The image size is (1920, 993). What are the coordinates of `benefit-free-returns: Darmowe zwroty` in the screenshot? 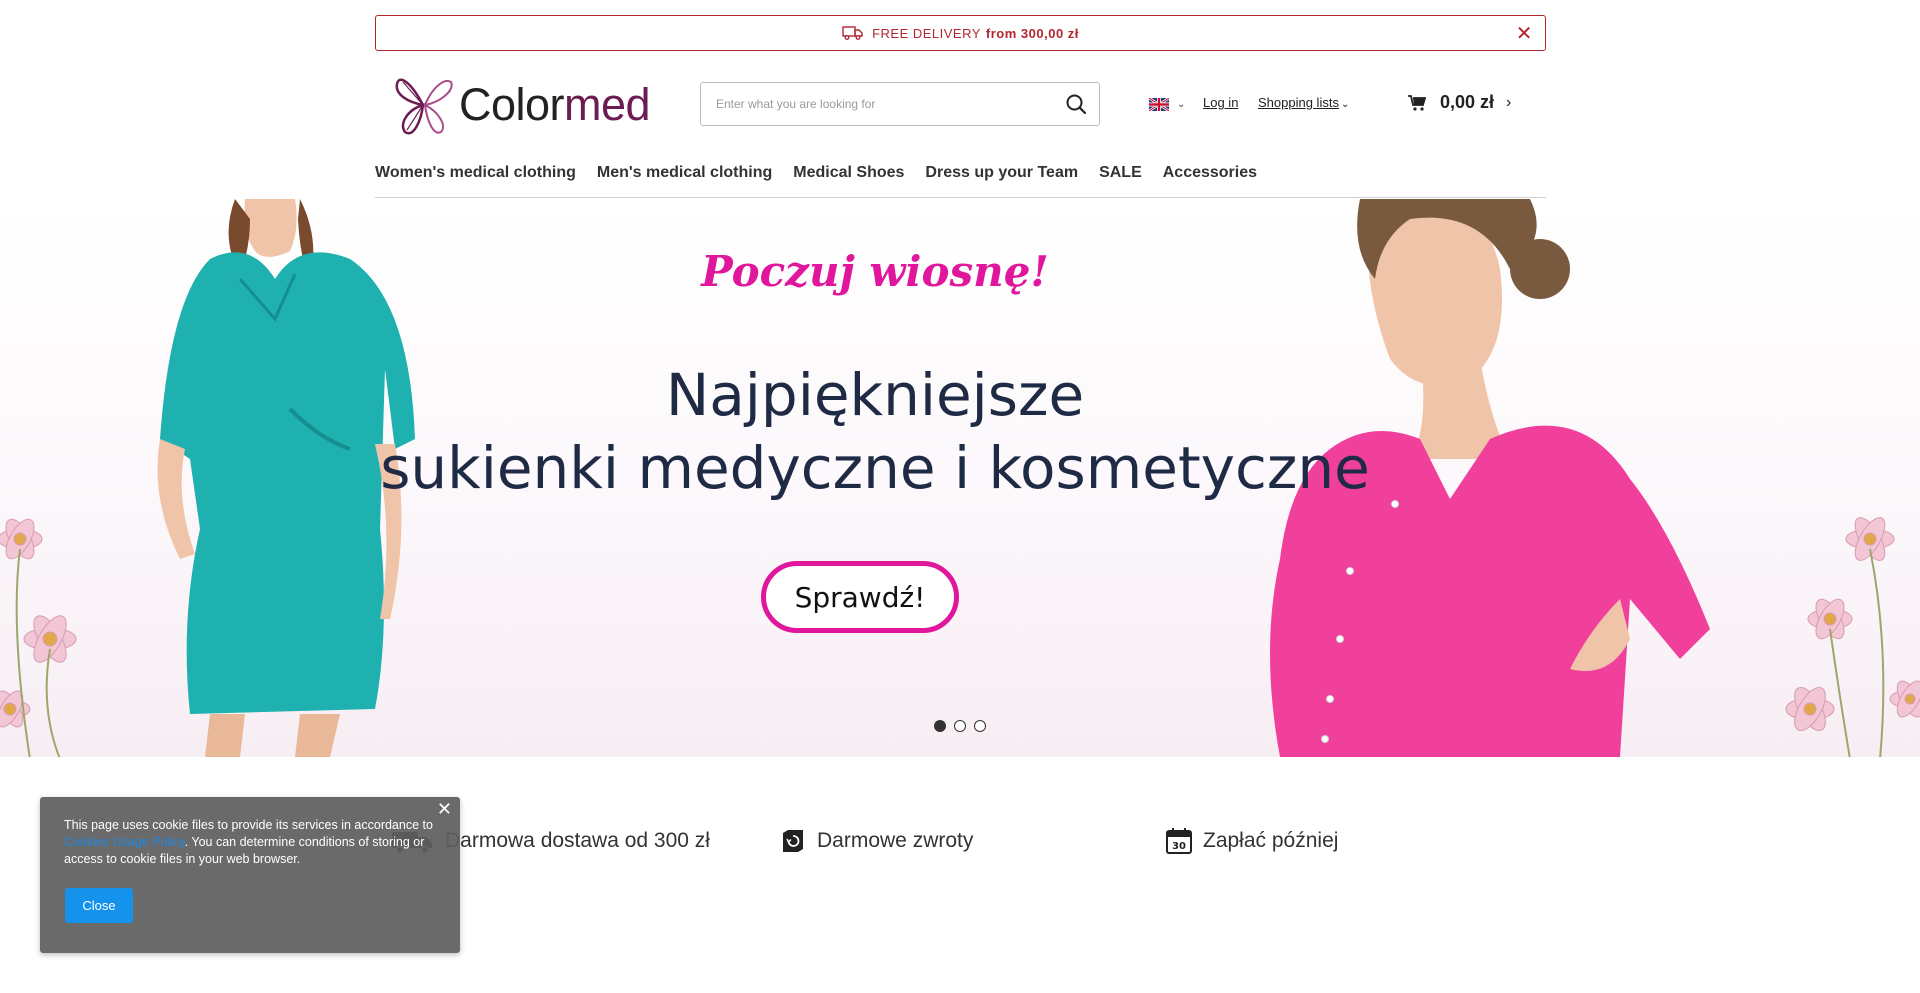 It's located at (876, 841).